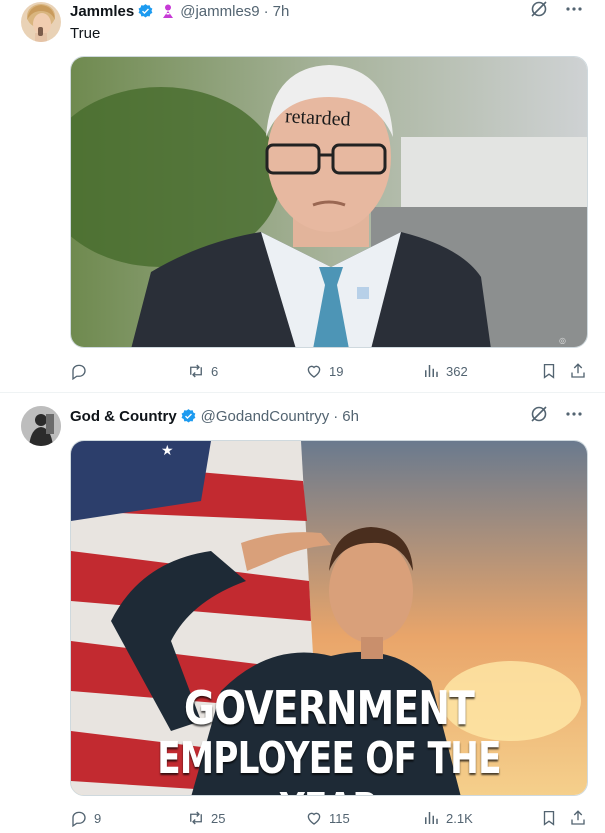 Image resolution: width=605 pixels, height=833 pixels. Describe the element at coordinates (168, 11) in the screenshot. I see `affiliate-badge-icon` at that location.